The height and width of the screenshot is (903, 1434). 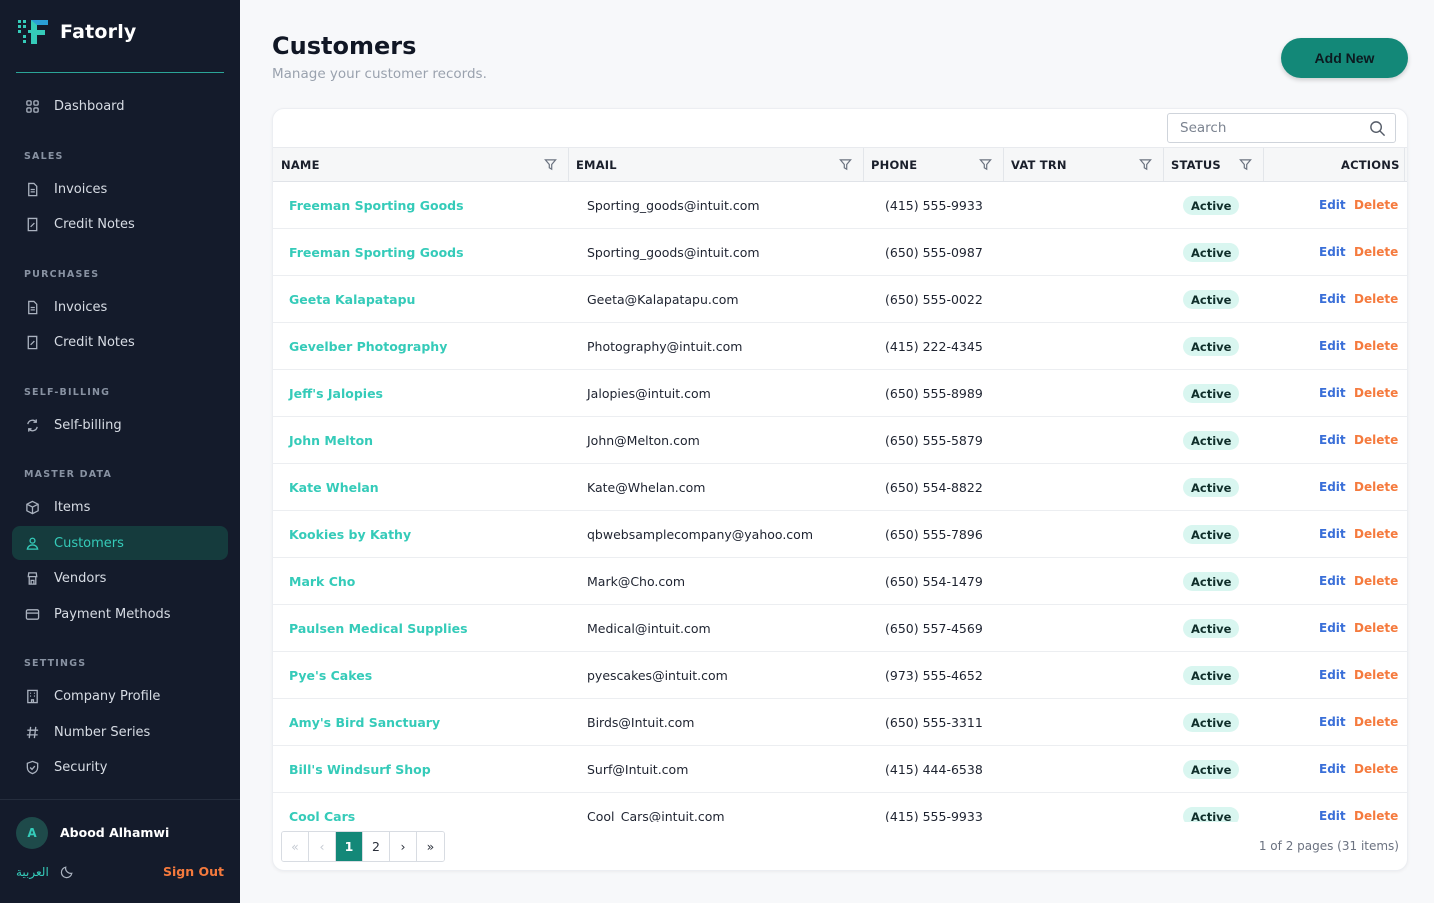 I want to click on next-page-button: ›, so click(x=403, y=846).